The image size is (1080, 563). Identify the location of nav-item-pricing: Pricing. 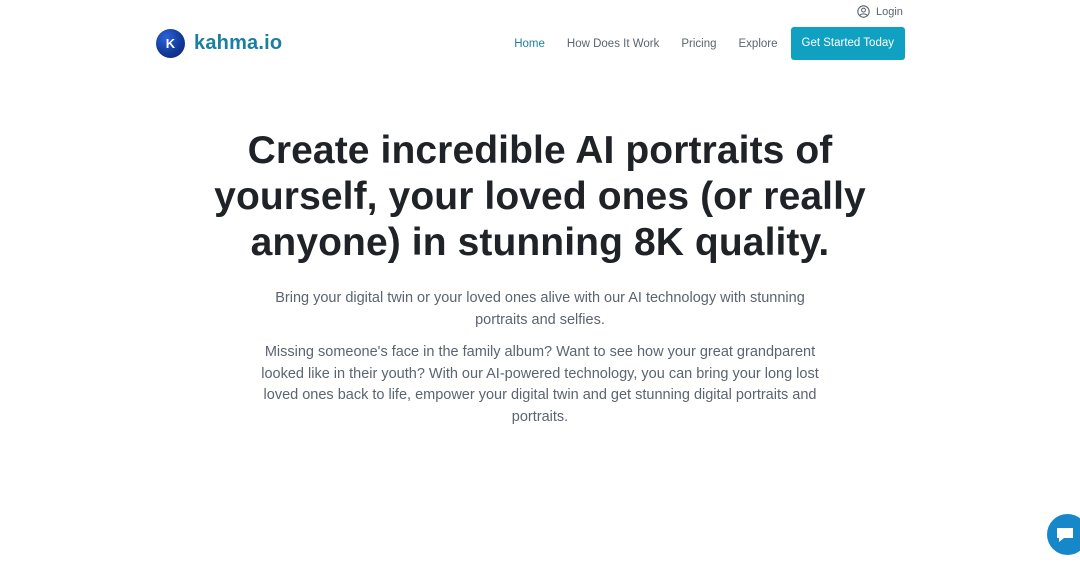
(698, 44).